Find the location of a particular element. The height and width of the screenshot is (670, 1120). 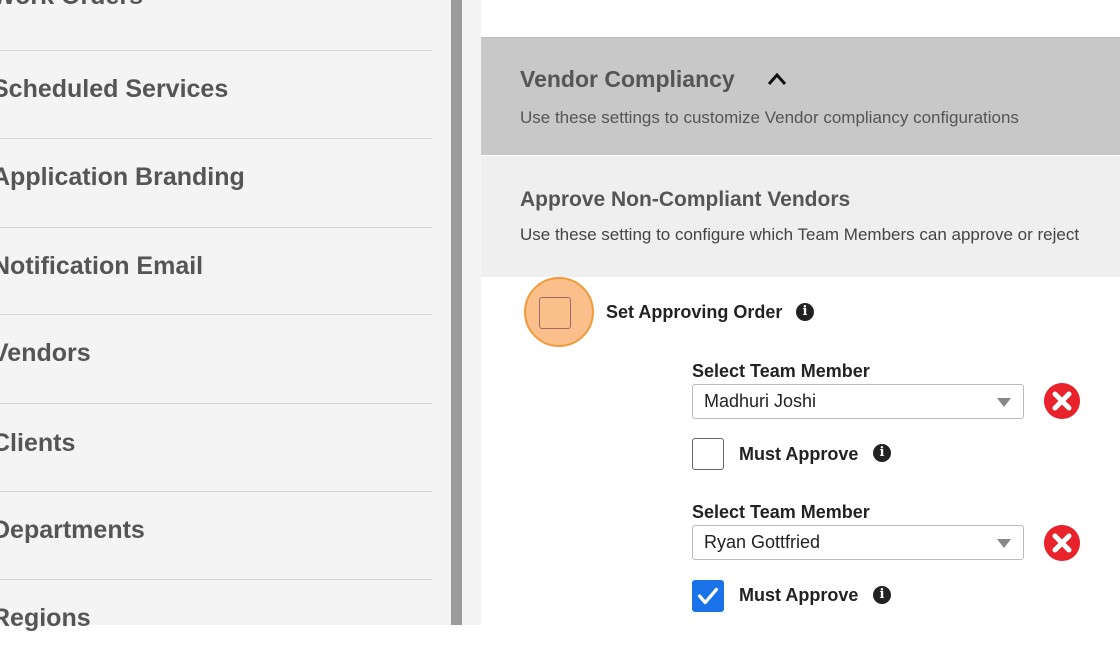

sidebar-item-regions: Regions is located at coordinates (216, 625).